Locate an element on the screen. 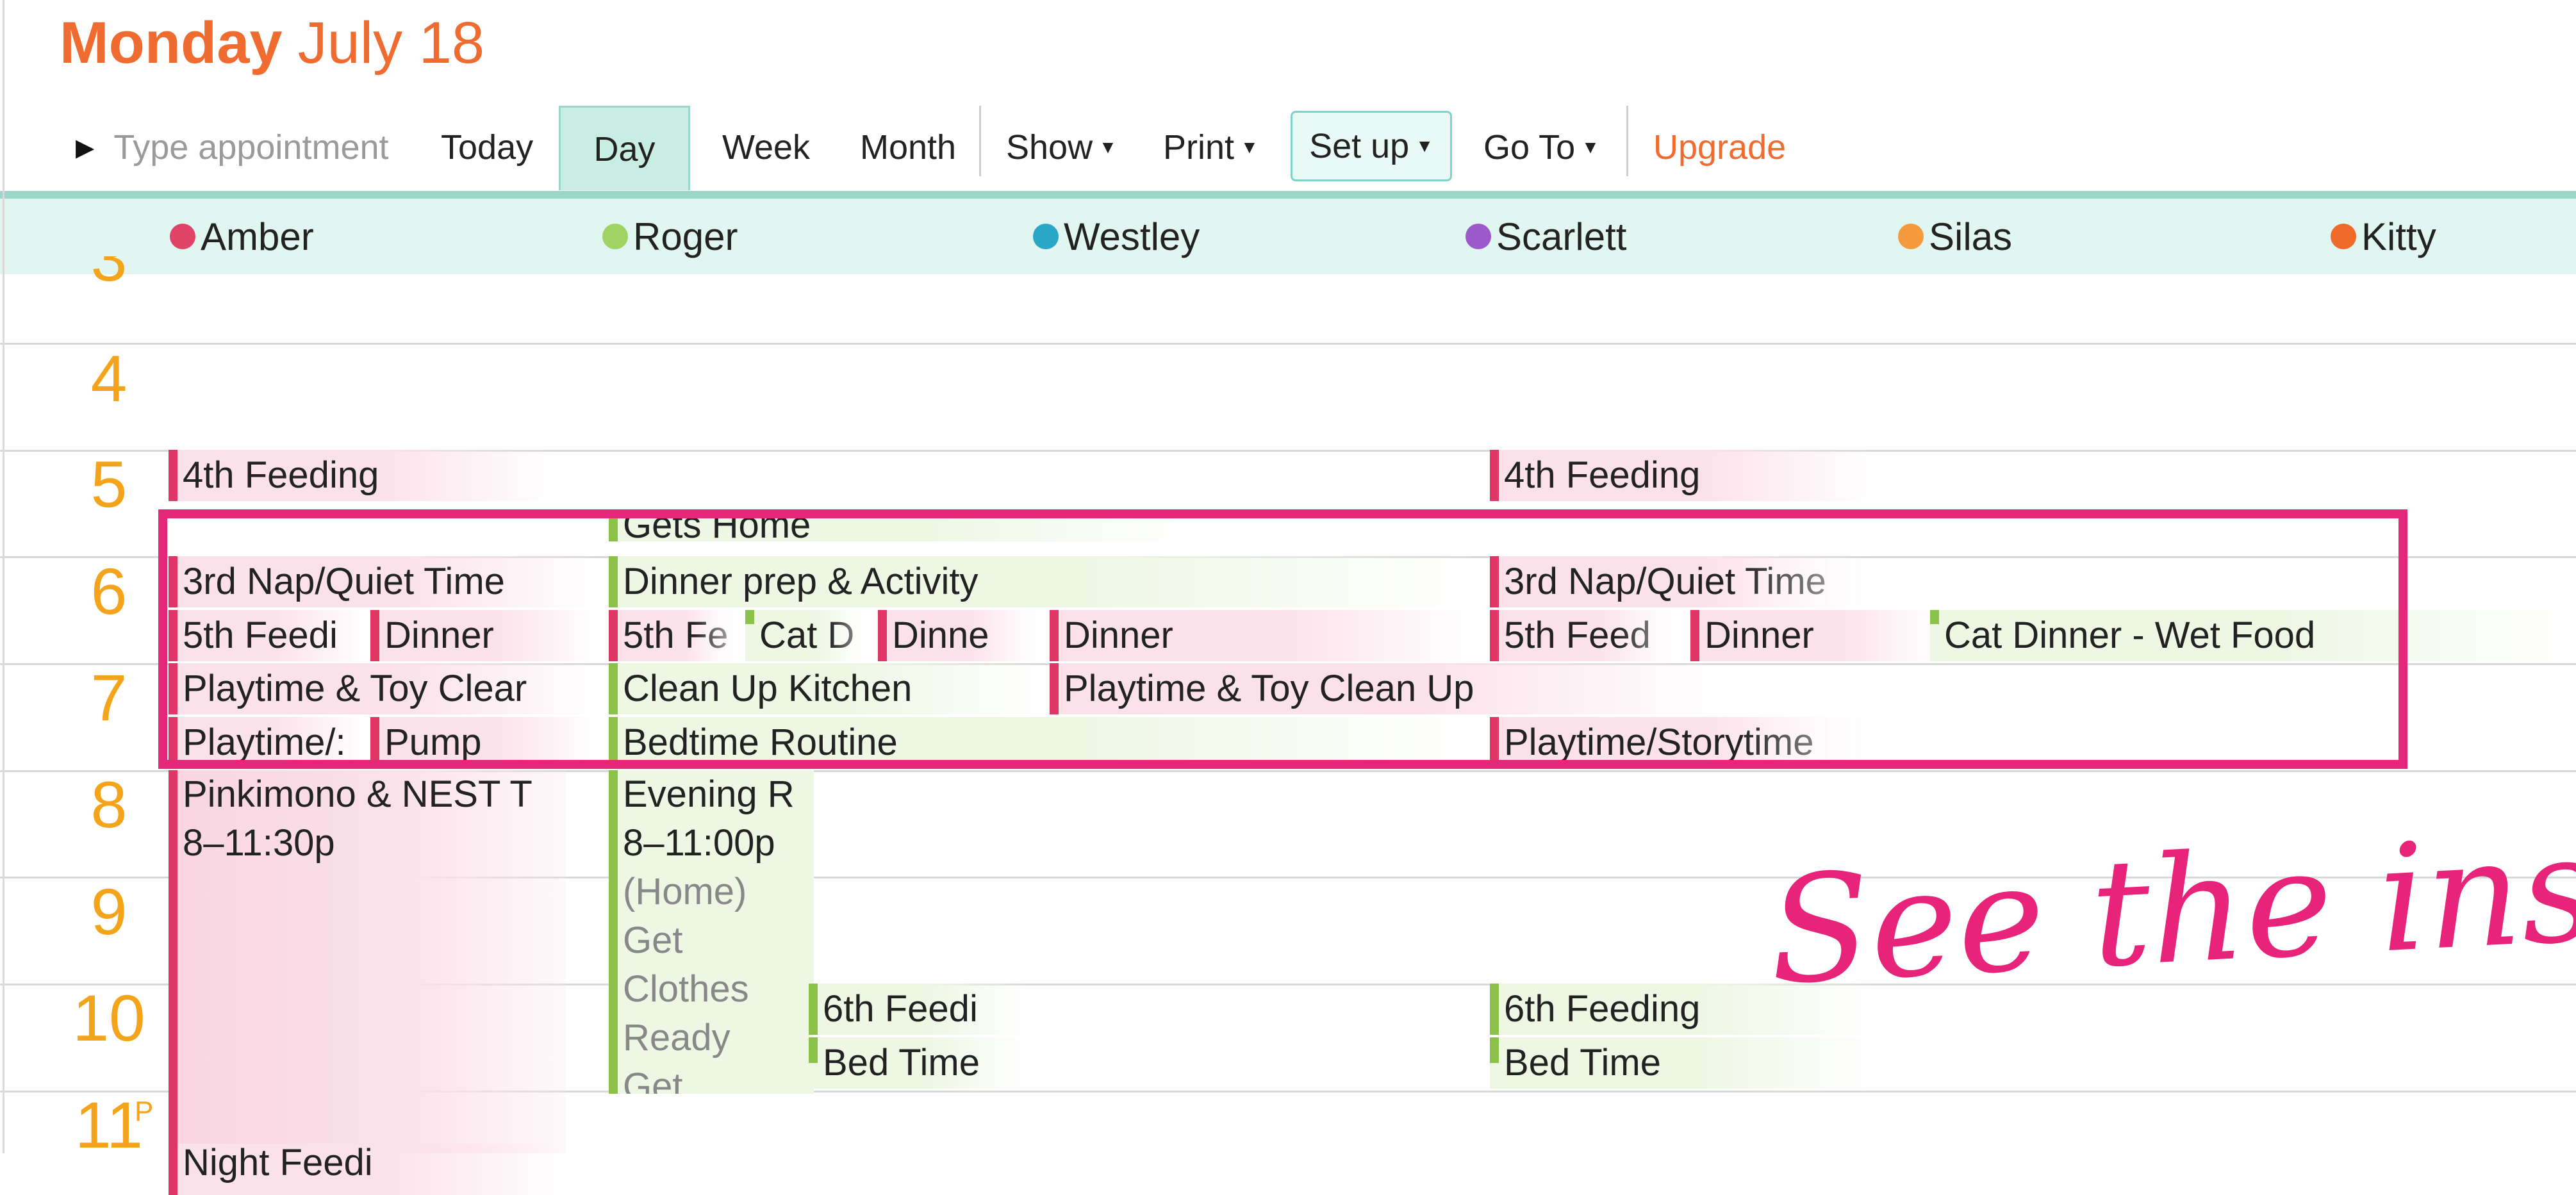  show-label: Show is located at coordinates (1049, 147).